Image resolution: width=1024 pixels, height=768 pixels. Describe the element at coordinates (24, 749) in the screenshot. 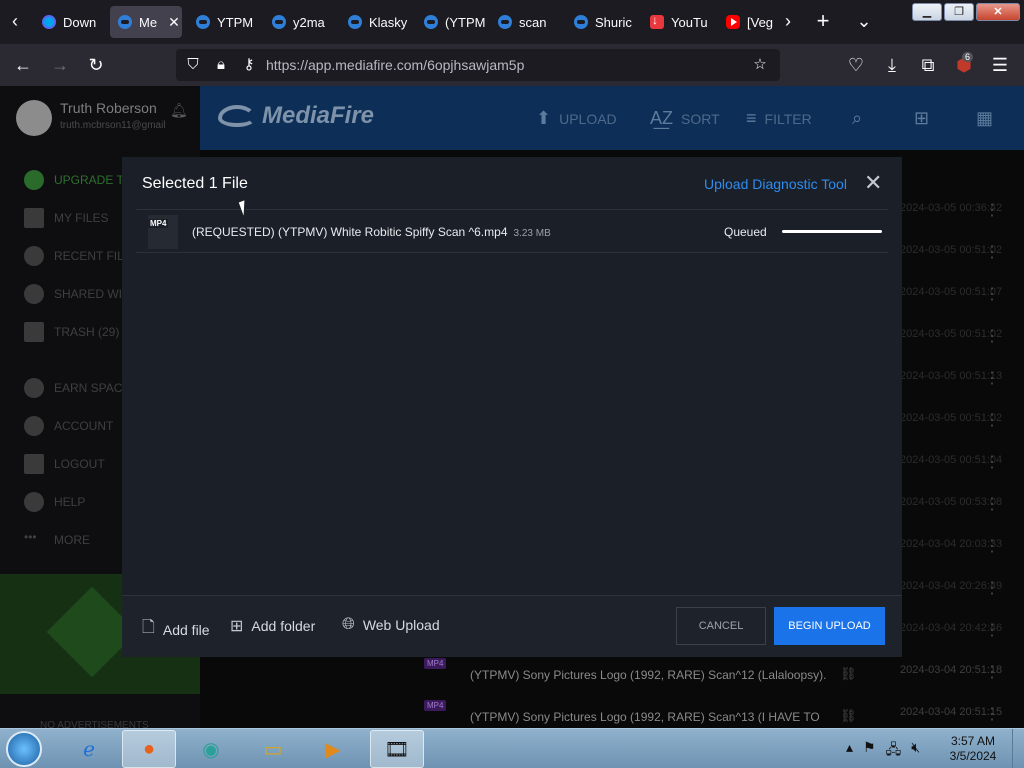

I see `start-button` at that location.